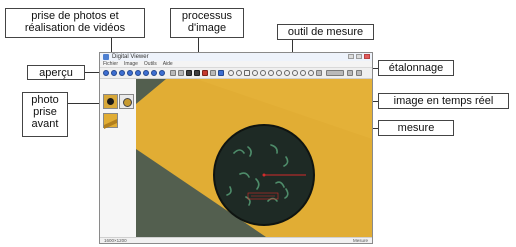 The width and height of the screenshot is (516, 247). Describe the element at coordinates (325, 32) in the screenshot. I see `callout-measure-tool: outil de mesure` at that location.